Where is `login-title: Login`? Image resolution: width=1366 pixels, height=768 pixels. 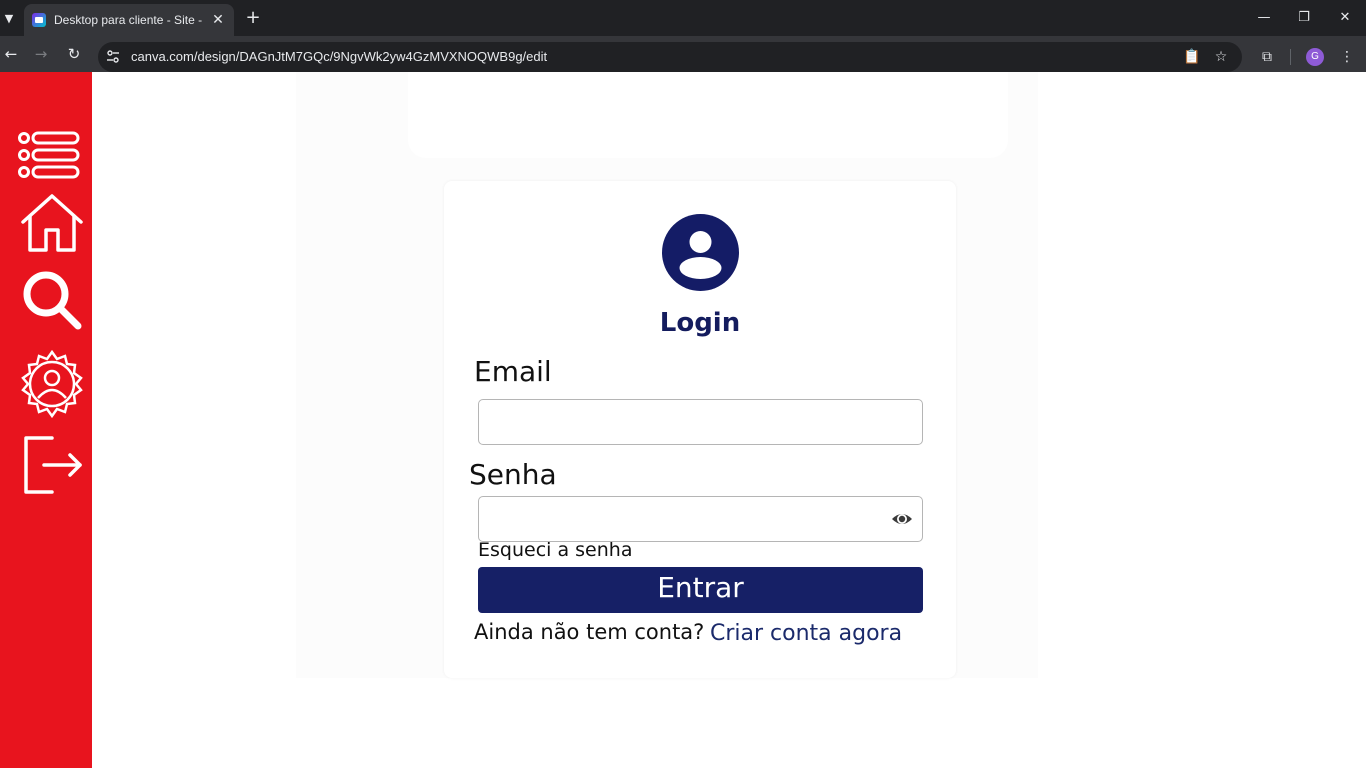
login-title: Login is located at coordinates (700, 323).